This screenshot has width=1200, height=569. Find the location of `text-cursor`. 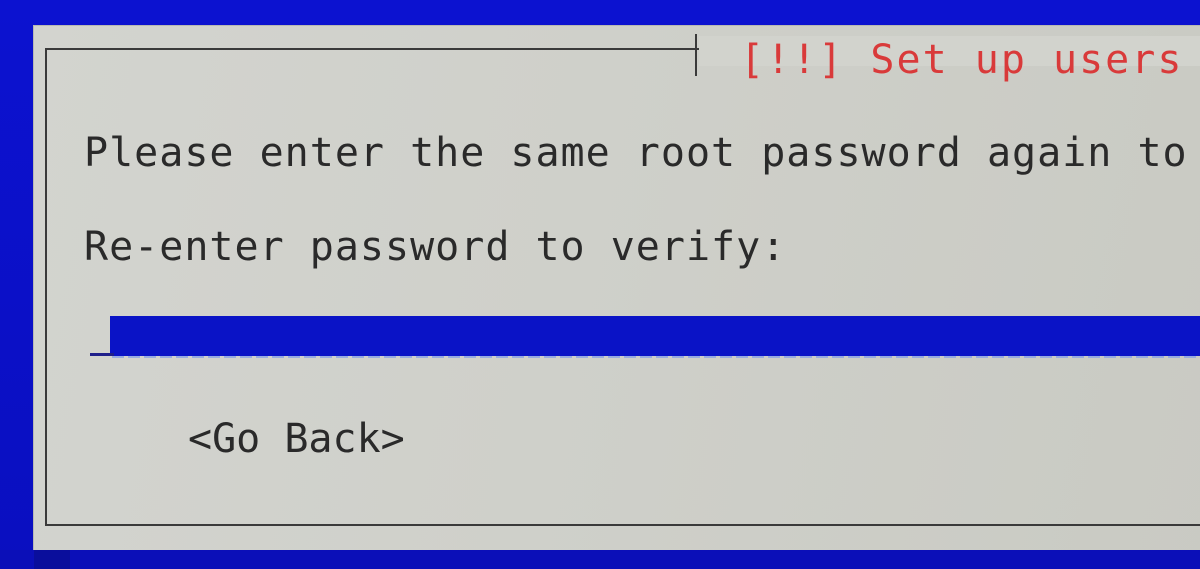

text-cursor is located at coordinates (102, 354).